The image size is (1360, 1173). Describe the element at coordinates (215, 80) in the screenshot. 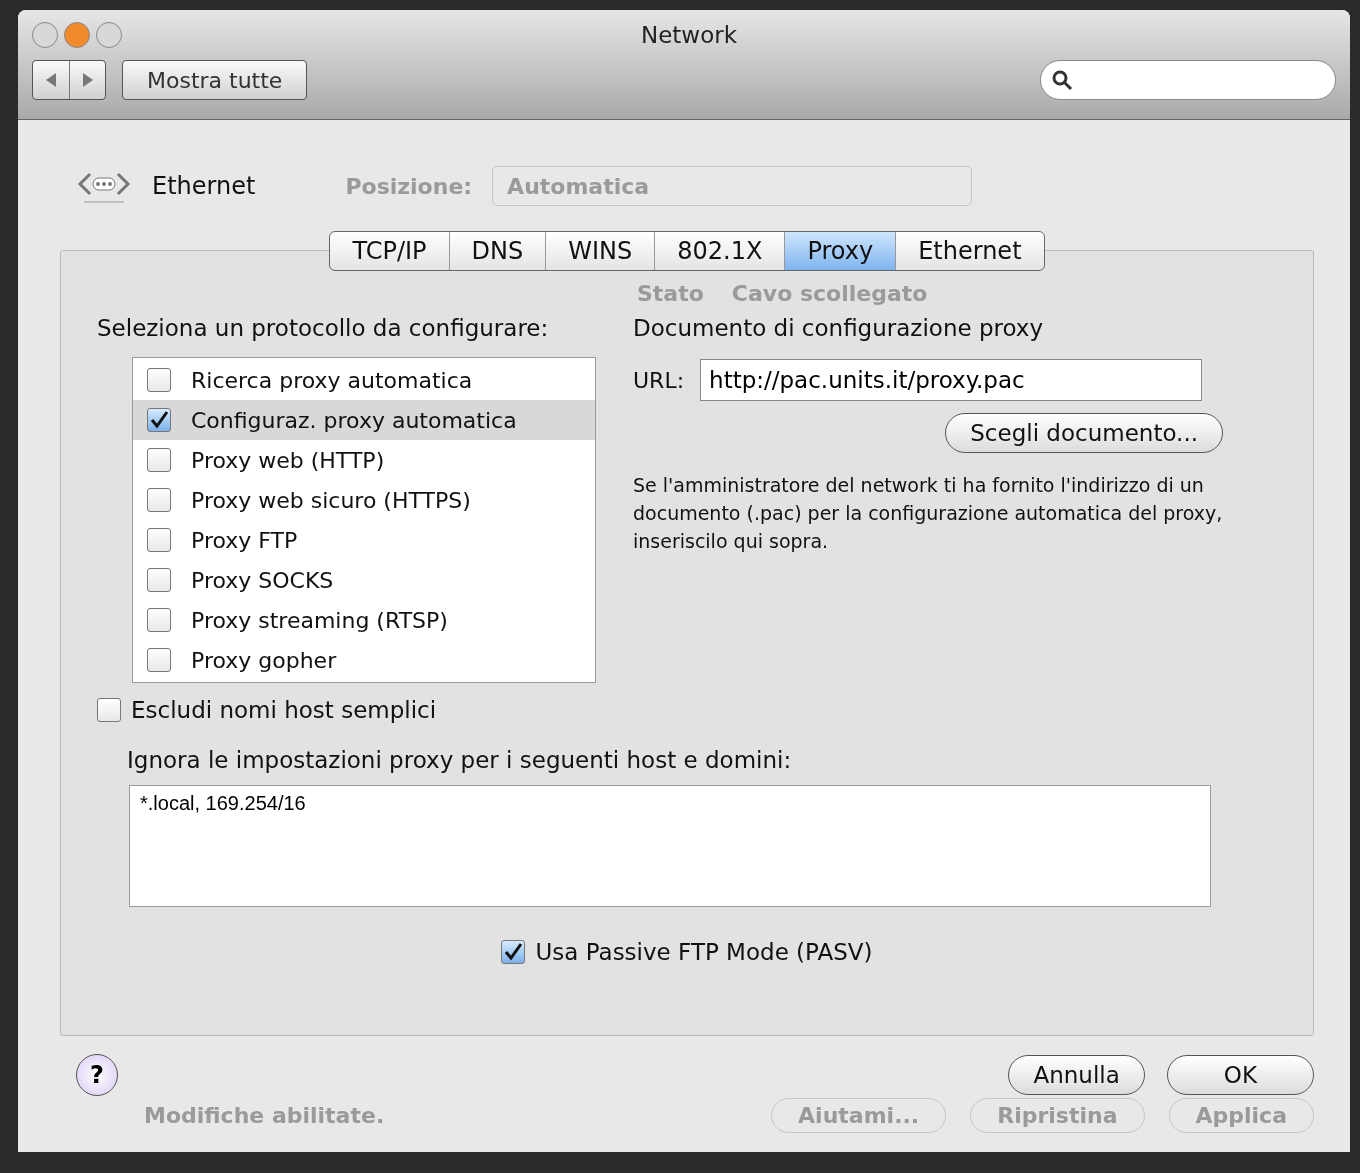

I see `show-all-button: Mostra tutte` at that location.